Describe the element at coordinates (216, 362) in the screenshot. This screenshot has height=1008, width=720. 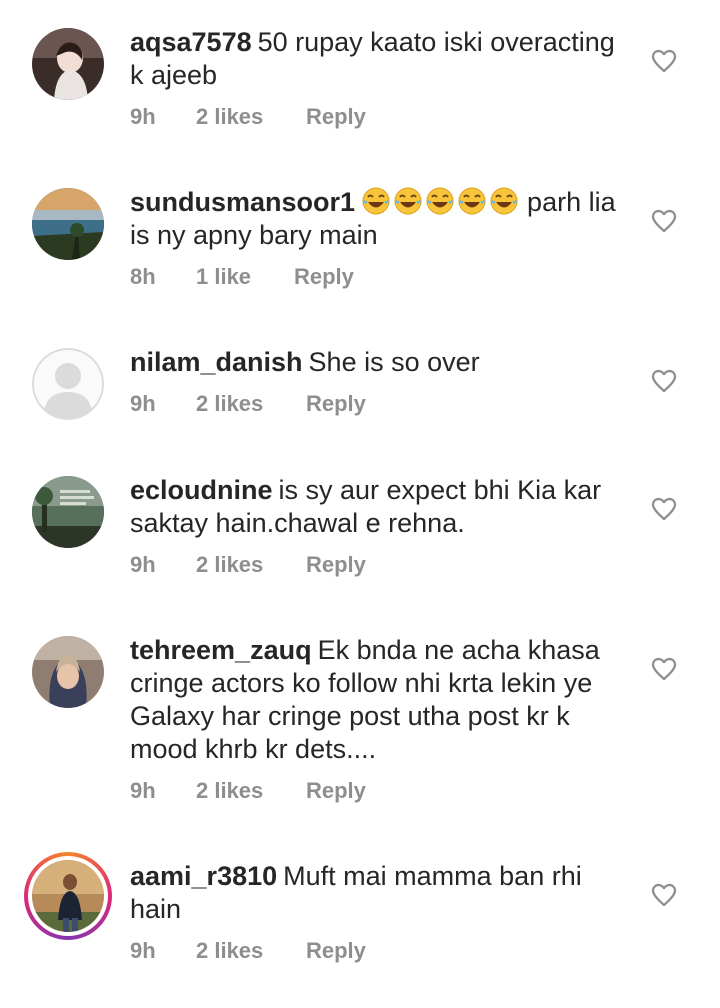
I see `comment-username: nilam_danish` at that location.